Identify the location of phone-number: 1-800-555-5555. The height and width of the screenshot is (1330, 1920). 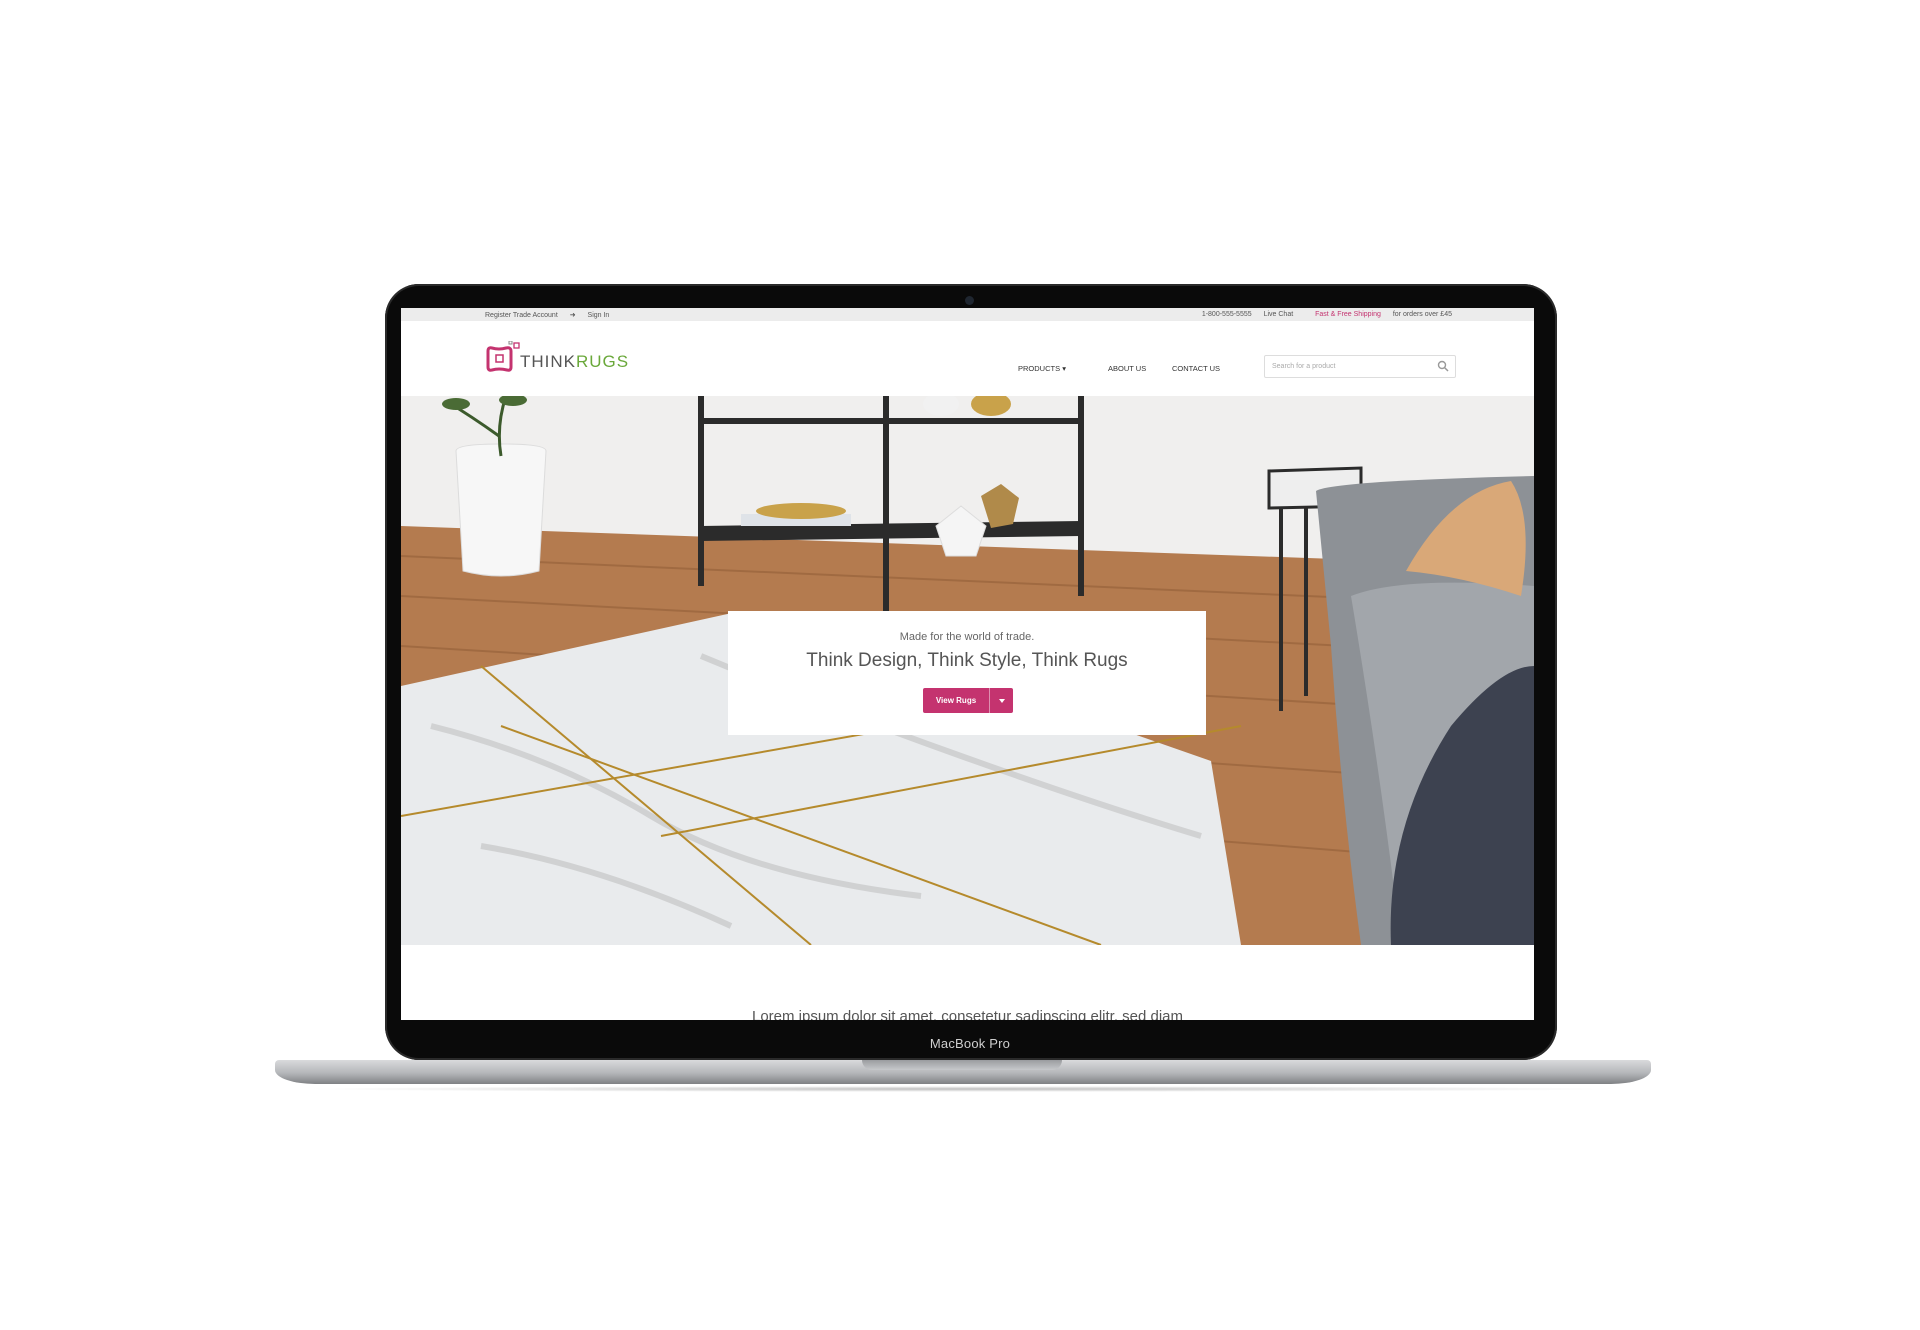
(1226, 314).